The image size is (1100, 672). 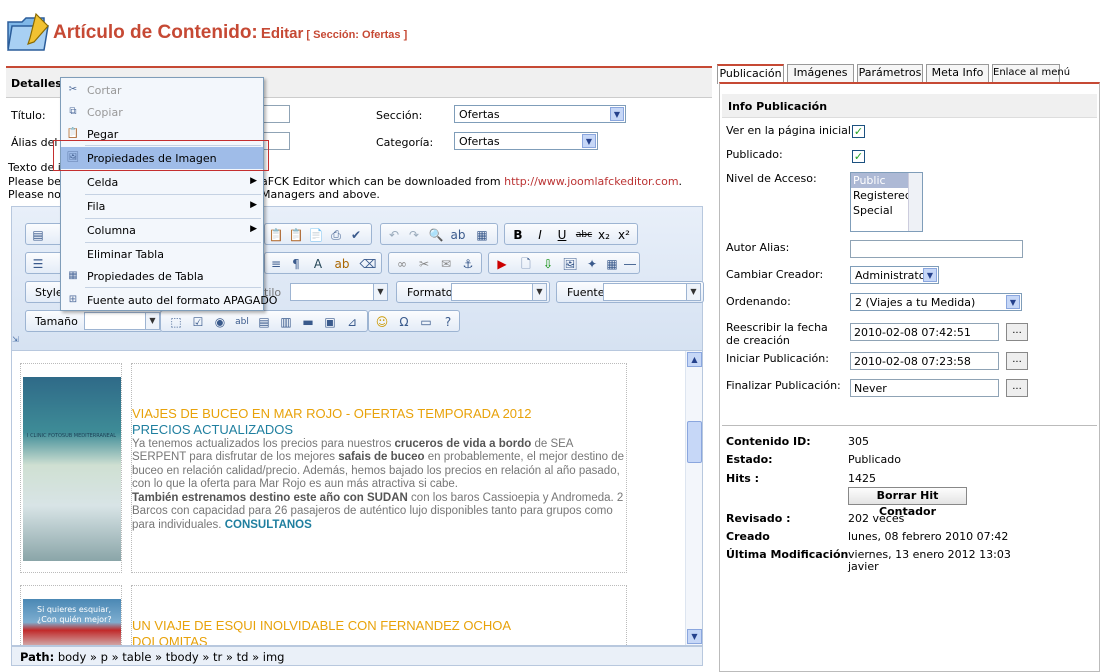 What do you see at coordinates (253, 181) in the screenshot?
I see `submenu-arrow-icon: ▶` at bounding box center [253, 181].